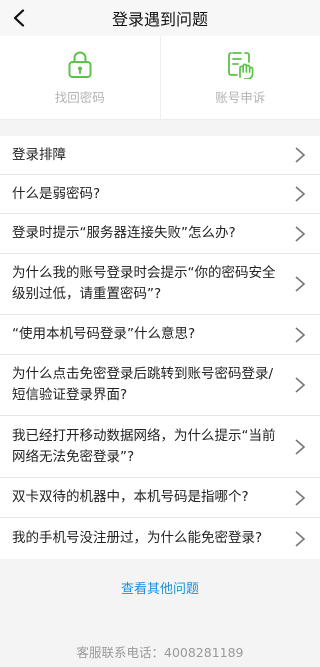  I want to click on faq-item-label: 登录排障, so click(39, 154).